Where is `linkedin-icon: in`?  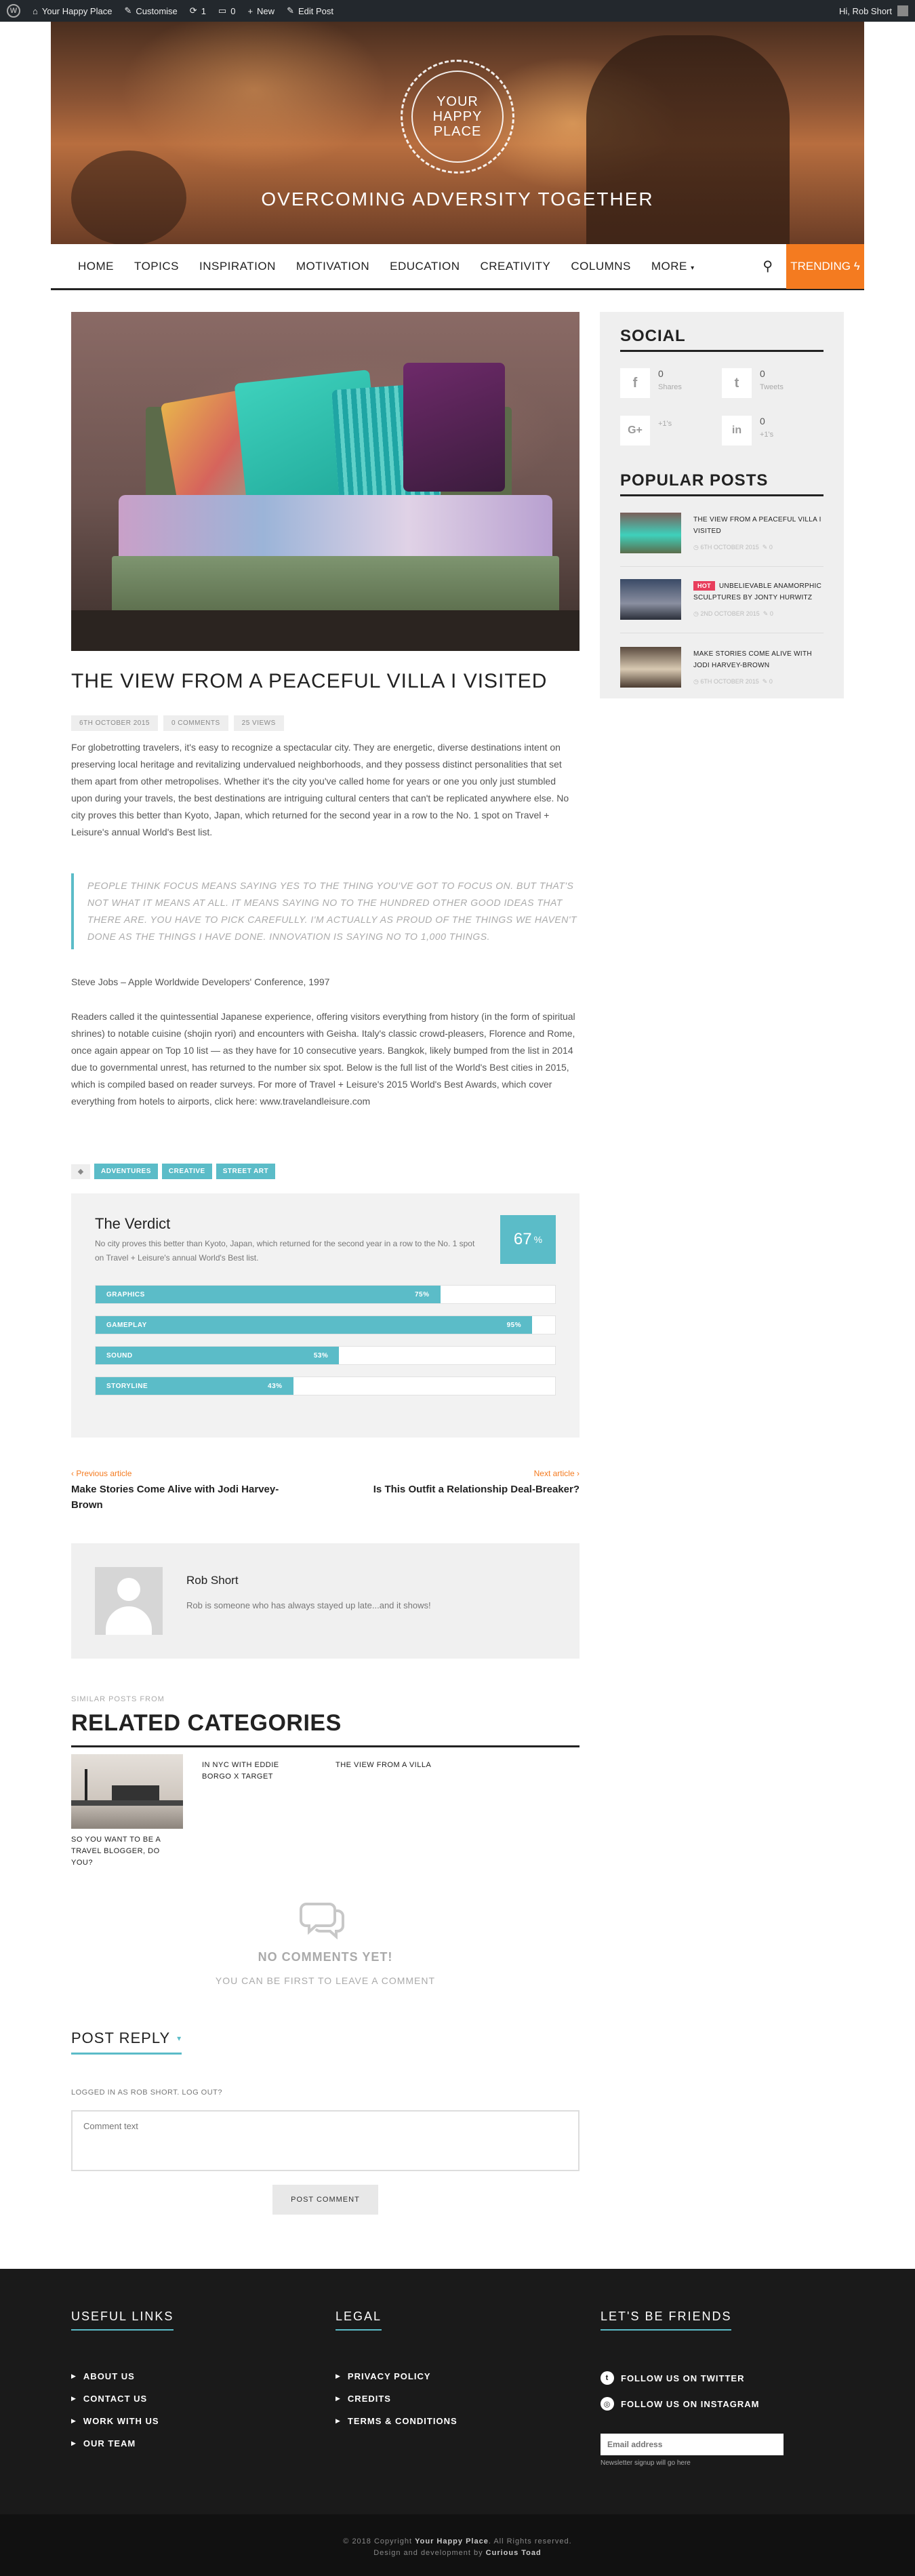
linkedin-icon: in is located at coordinates (737, 431).